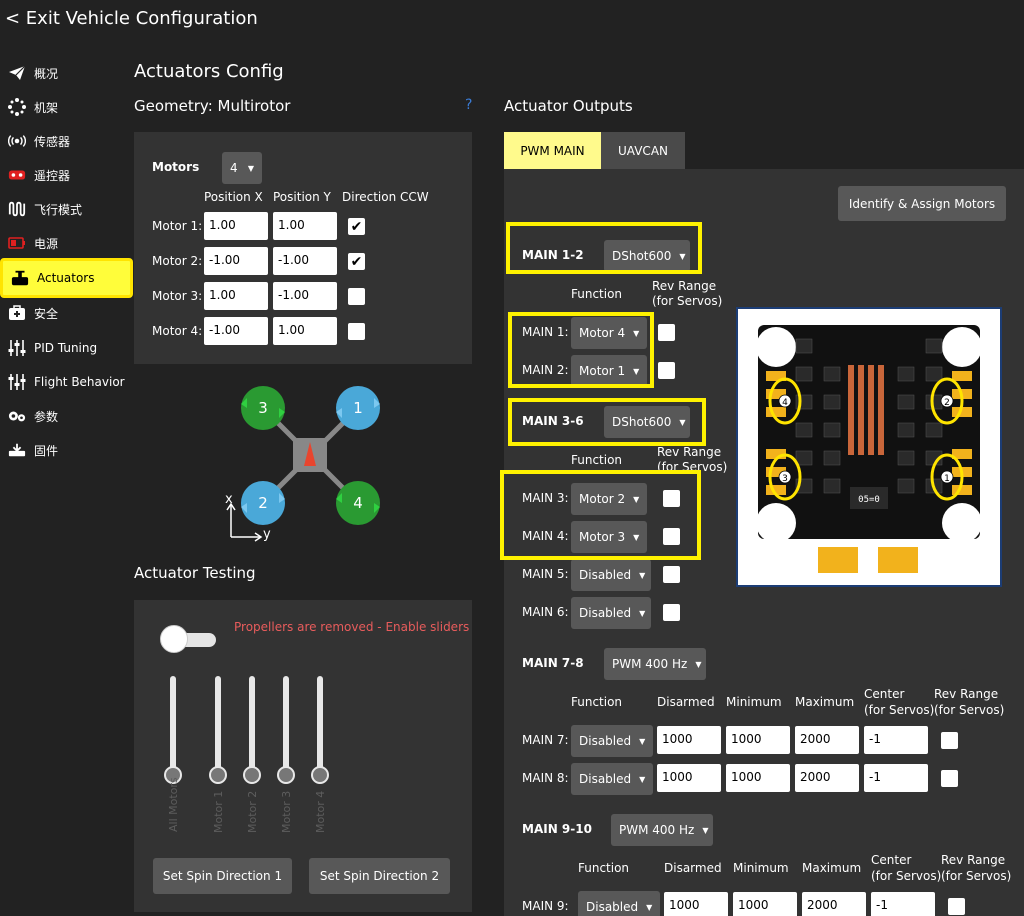 The width and height of the screenshot is (1024, 916). What do you see at coordinates (222, 876) in the screenshot?
I see `set-spin-direction-1-button: Set Spin Direction 1` at bounding box center [222, 876].